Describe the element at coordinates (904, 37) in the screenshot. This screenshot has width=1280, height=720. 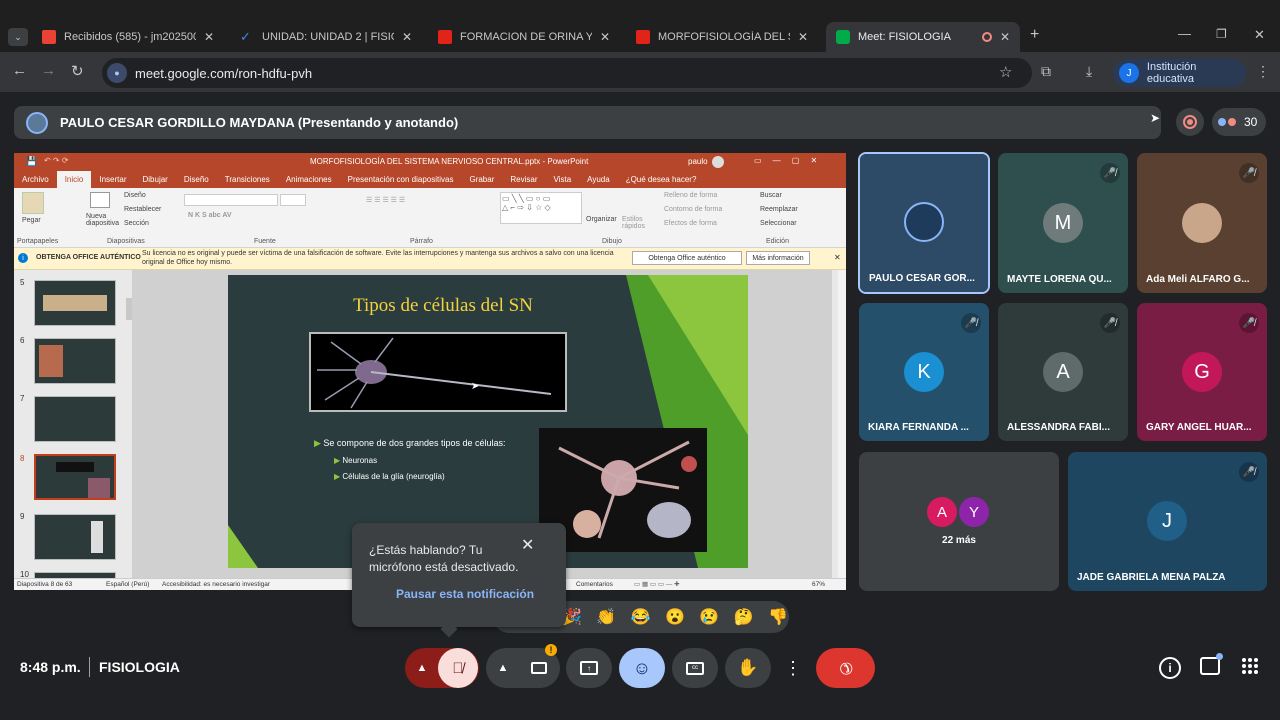
I see `tab-label: Meet: FISIOLOGIA` at that location.